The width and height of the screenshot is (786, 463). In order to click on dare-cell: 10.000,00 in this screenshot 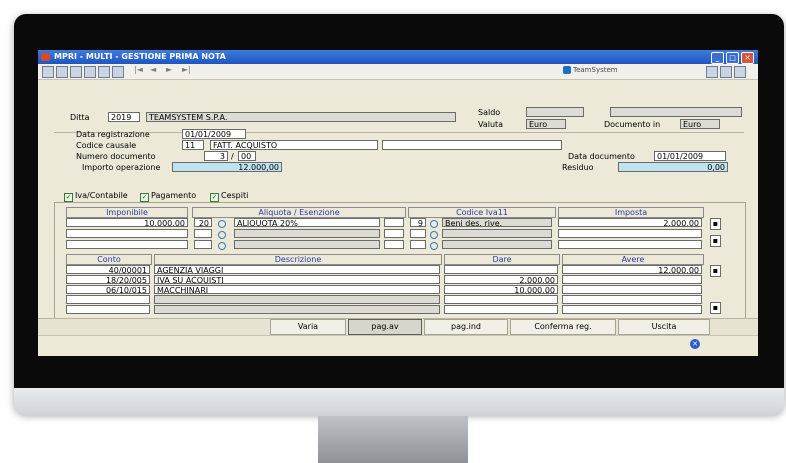, I will do `click(501, 289)`.